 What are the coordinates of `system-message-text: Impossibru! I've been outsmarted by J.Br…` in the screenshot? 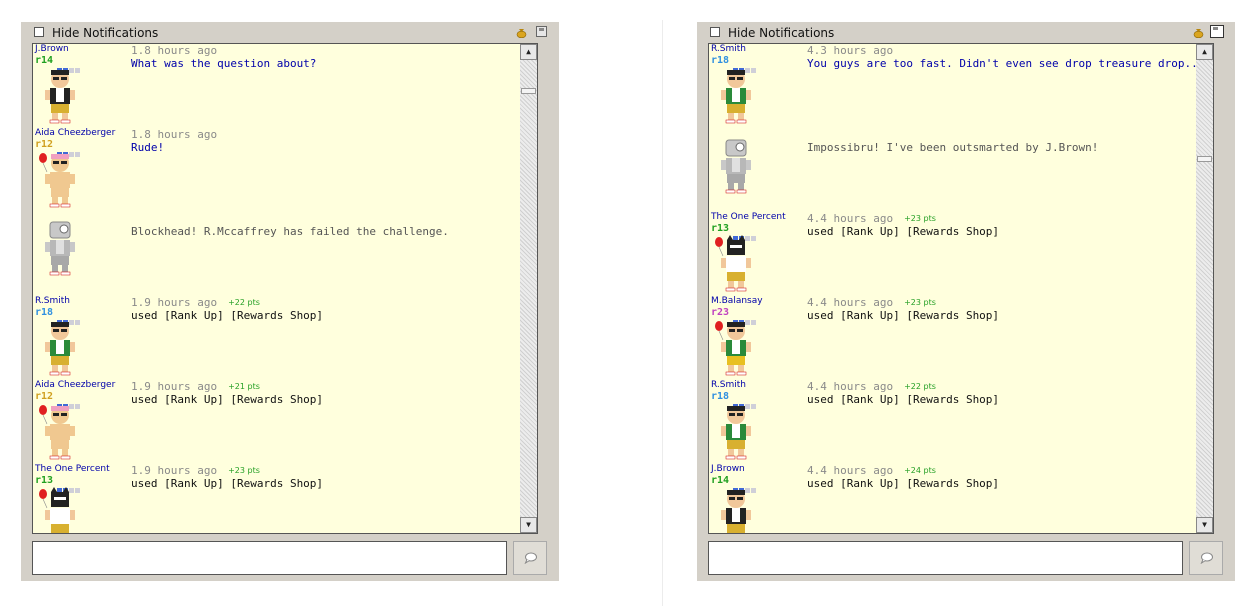 It's located at (953, 147).